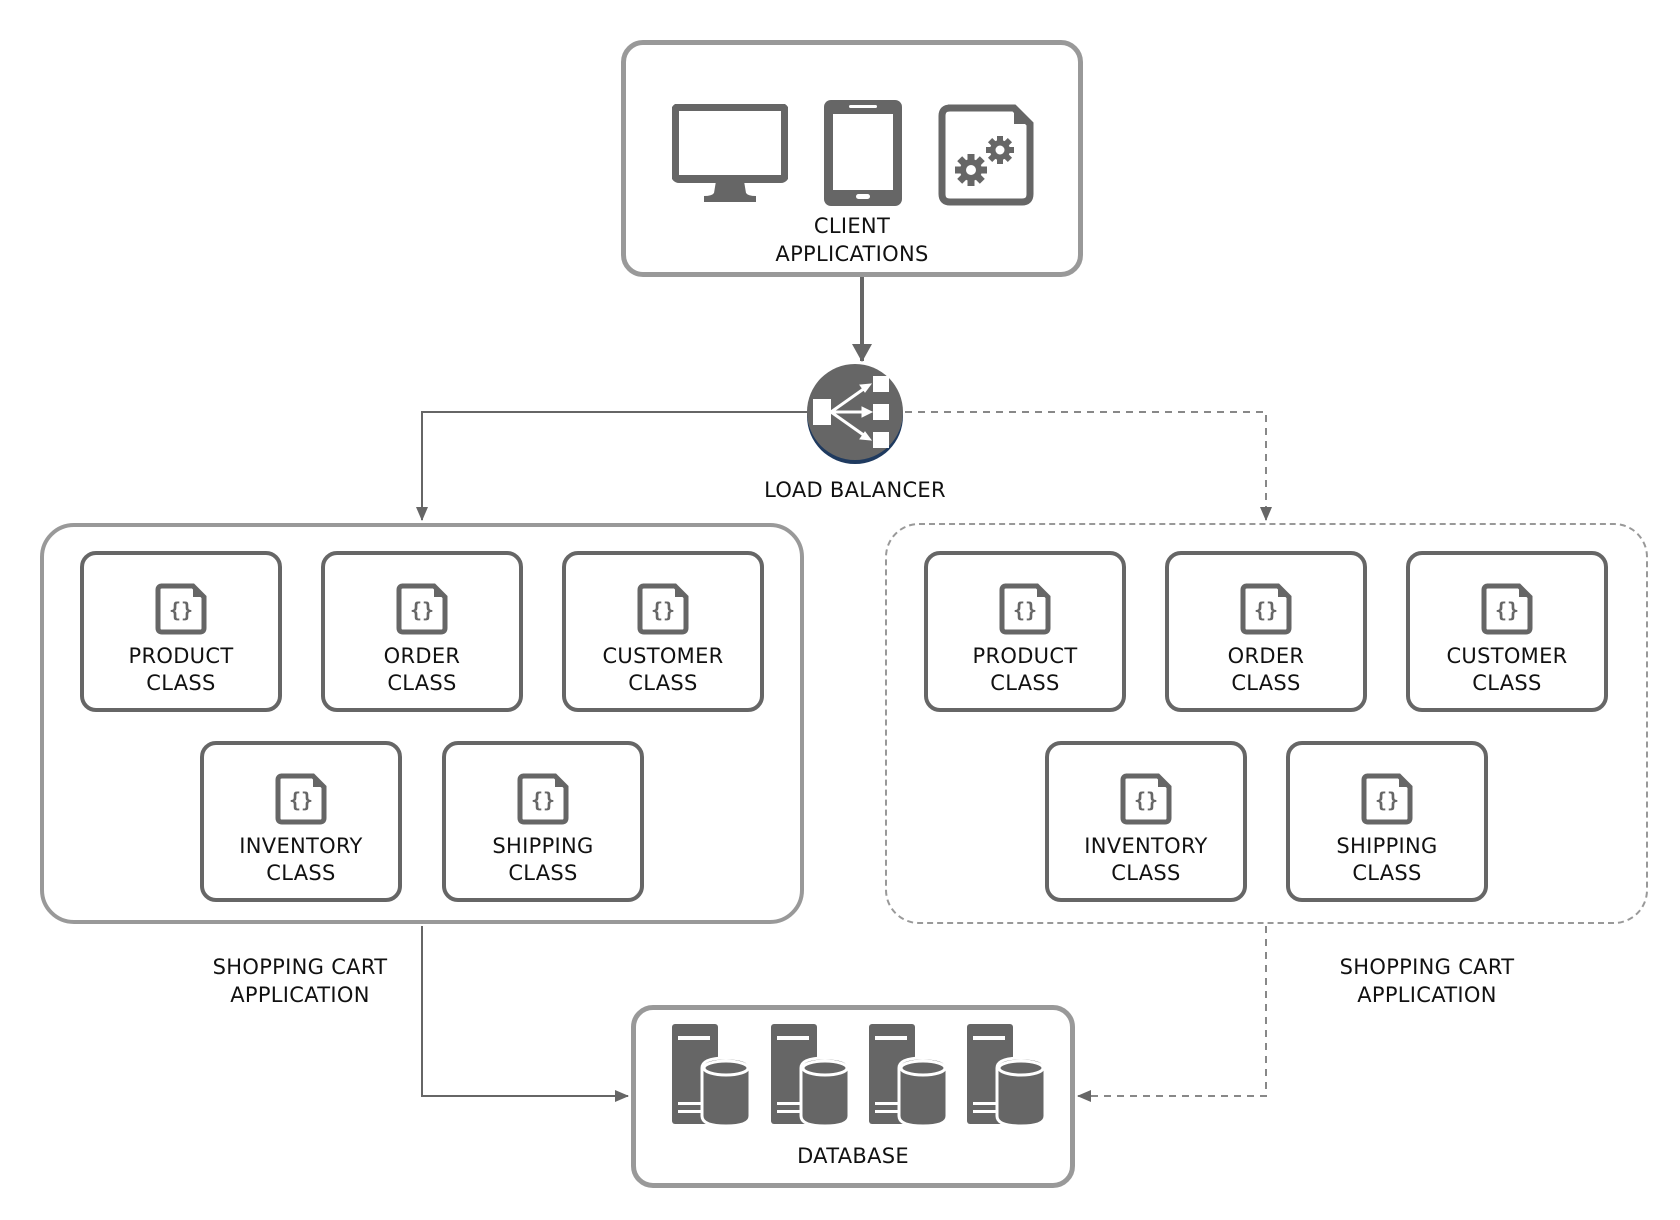 This screenshot has width=1680, height=1220. What do you see at coordinates (730, 153) in the screenshot?
I see `desktop-monitor-icon` at bounding box center [730, 153].